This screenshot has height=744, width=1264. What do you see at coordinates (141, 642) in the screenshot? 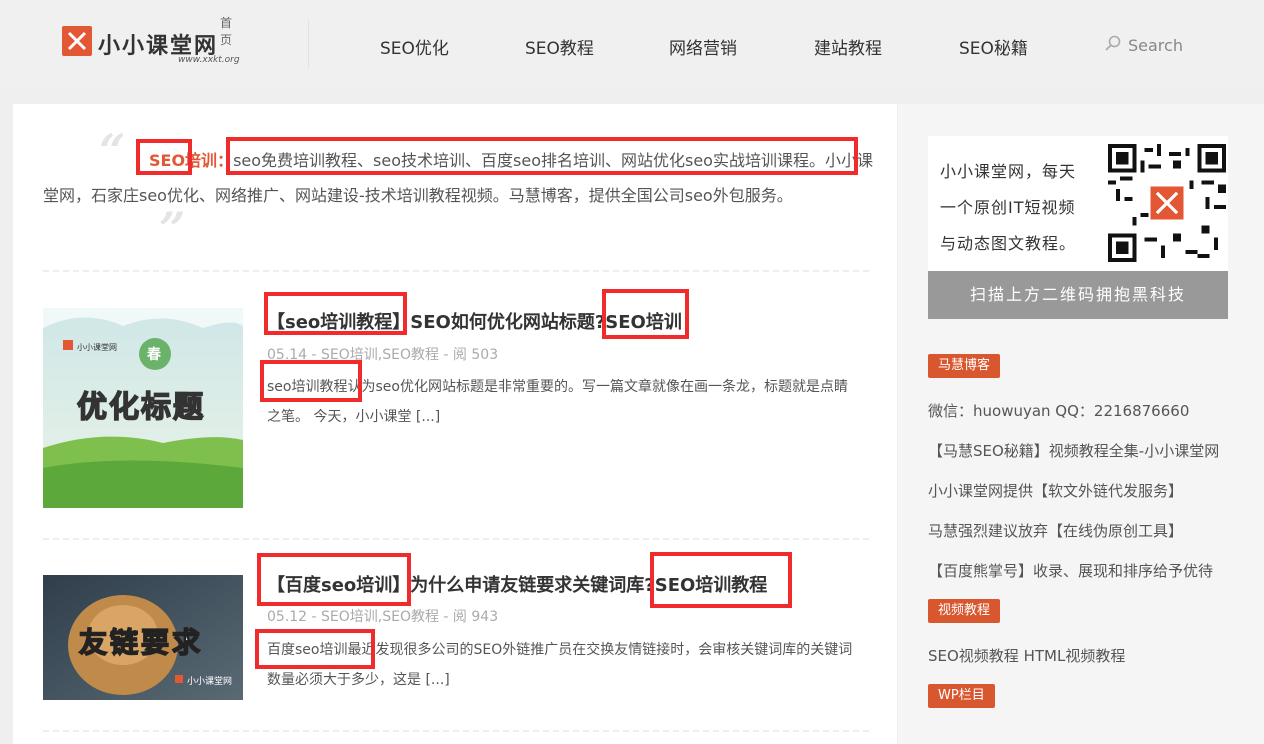
I see `thumb-caption: 友链要求` at bounding box center [141, 642].